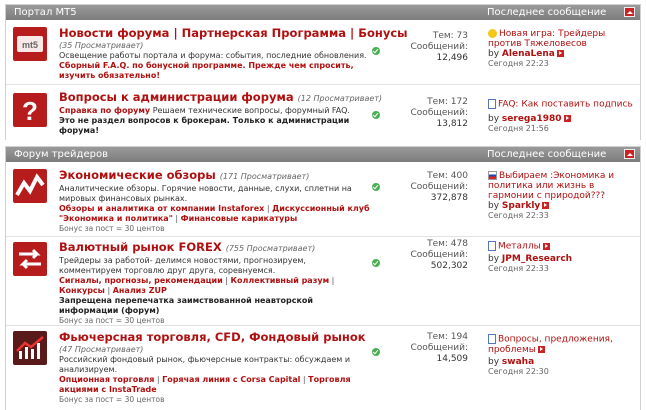  What do you see at coordinates (492, 175) in the screenshot?
I see `flag-icon` at bounding box center [492, 175].